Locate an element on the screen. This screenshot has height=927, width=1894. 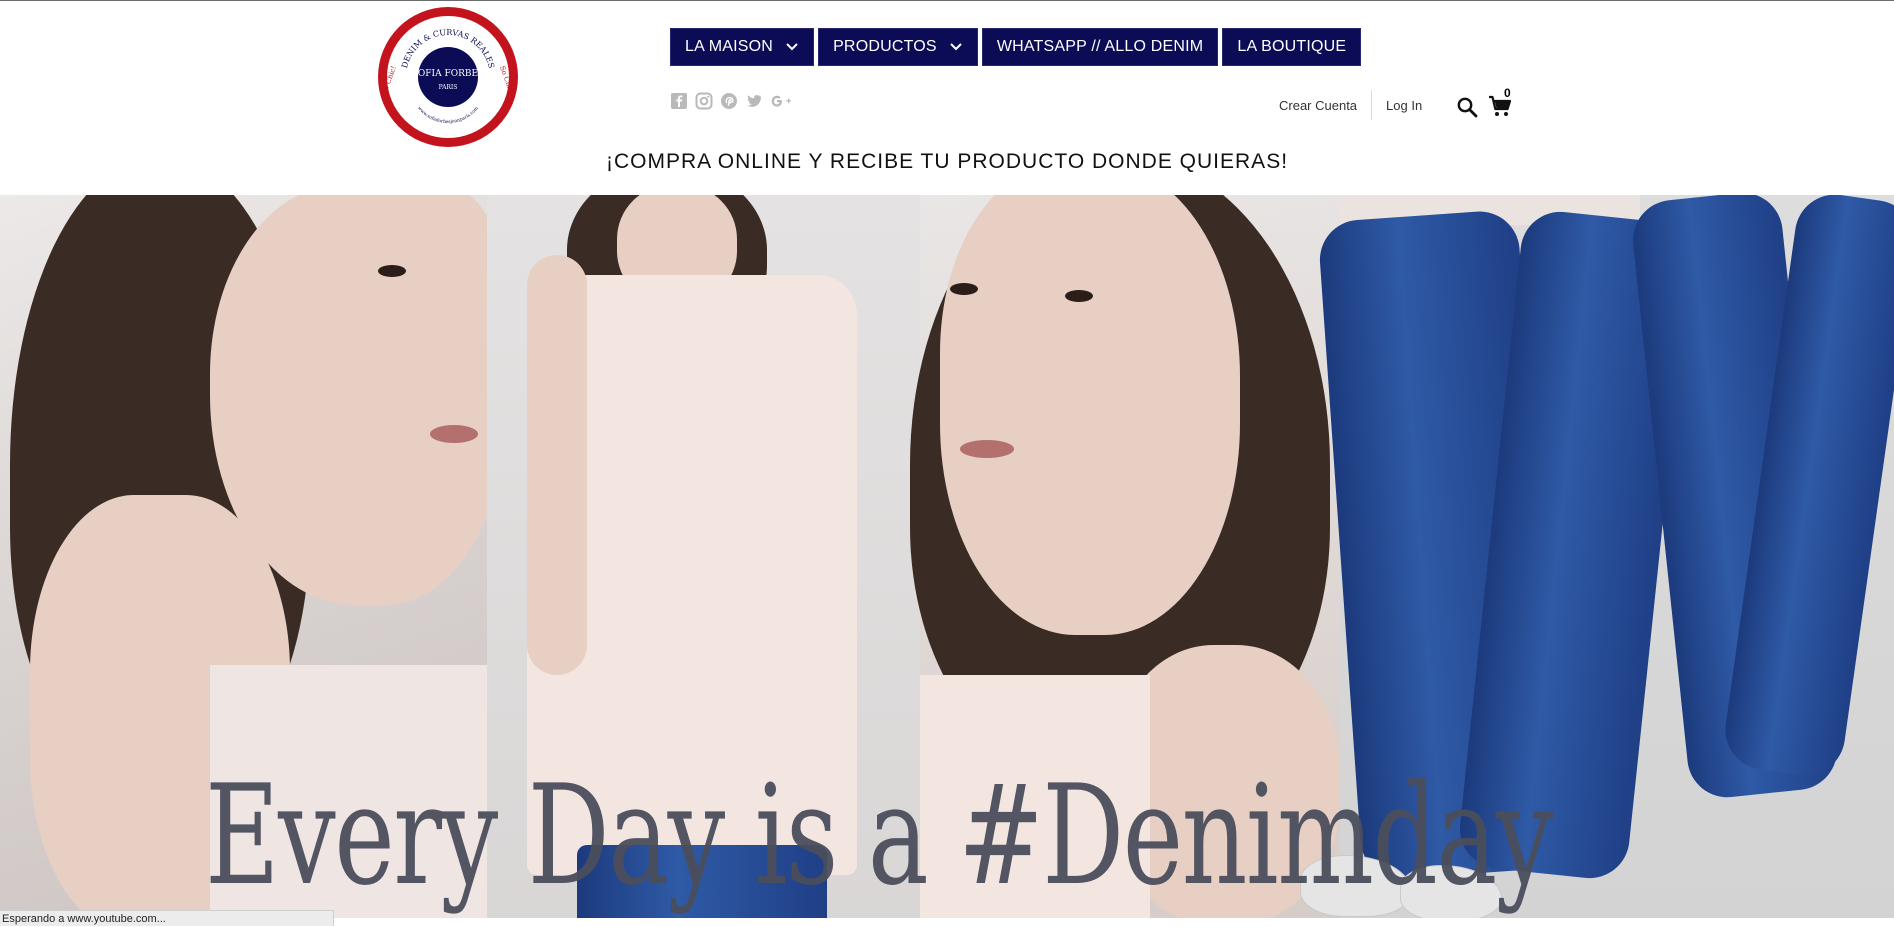
nav-label: WHATSAPP // ALLO DENIM is located at coordinates (1100, 46).